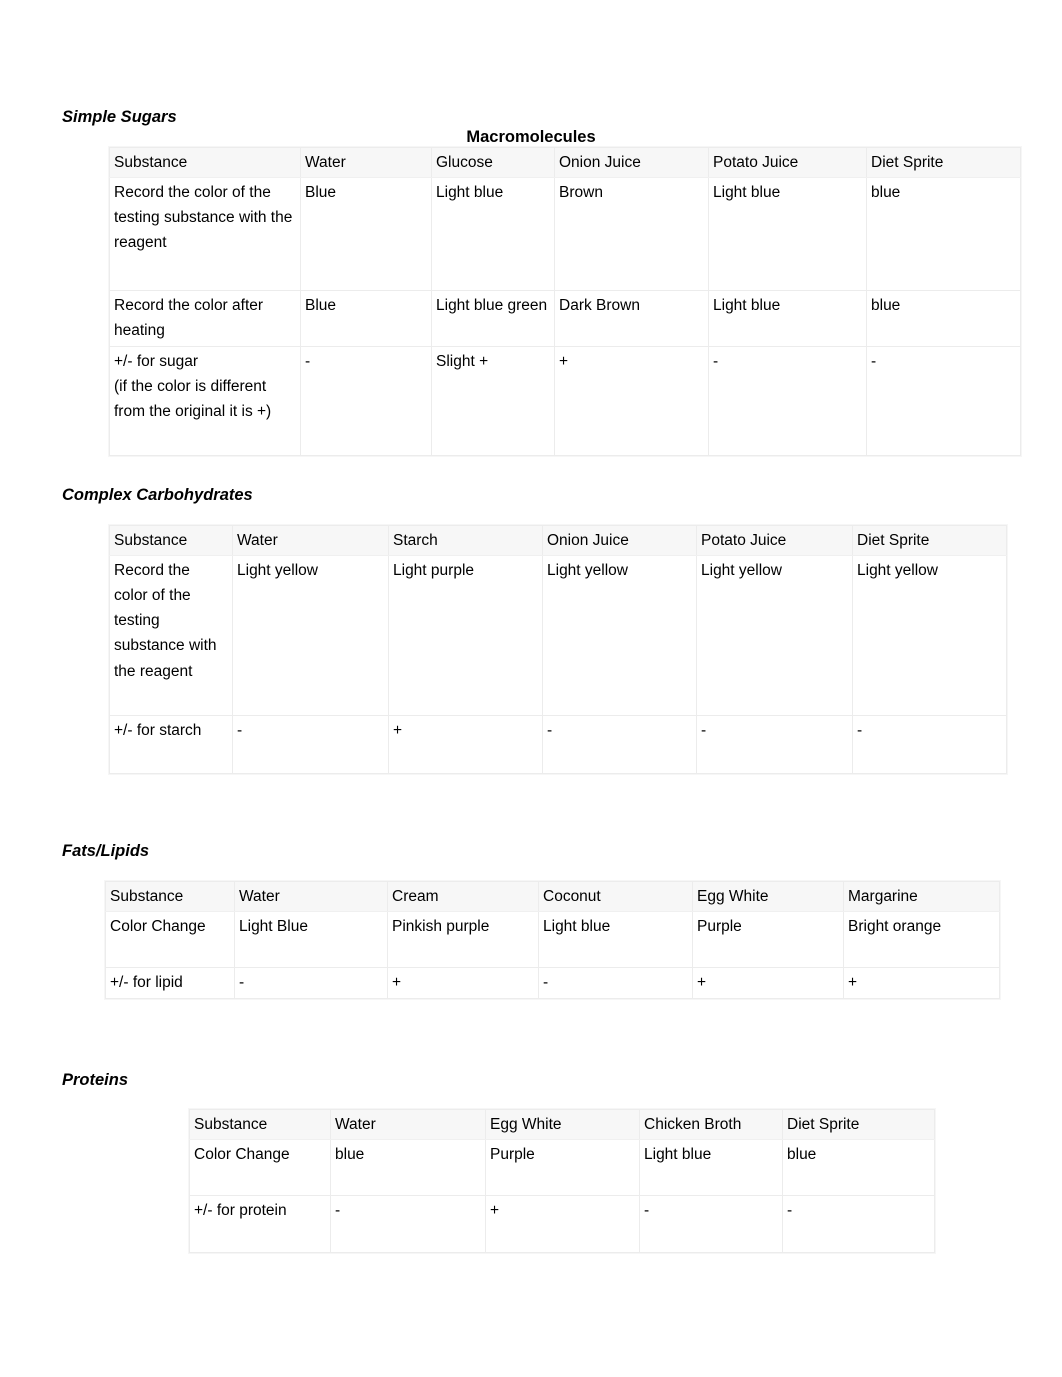 The image size is (1062, 1377). I want to click on section-heading-complex-carbohydrates-container: Complex Carbohydrates, so click(126, 495).